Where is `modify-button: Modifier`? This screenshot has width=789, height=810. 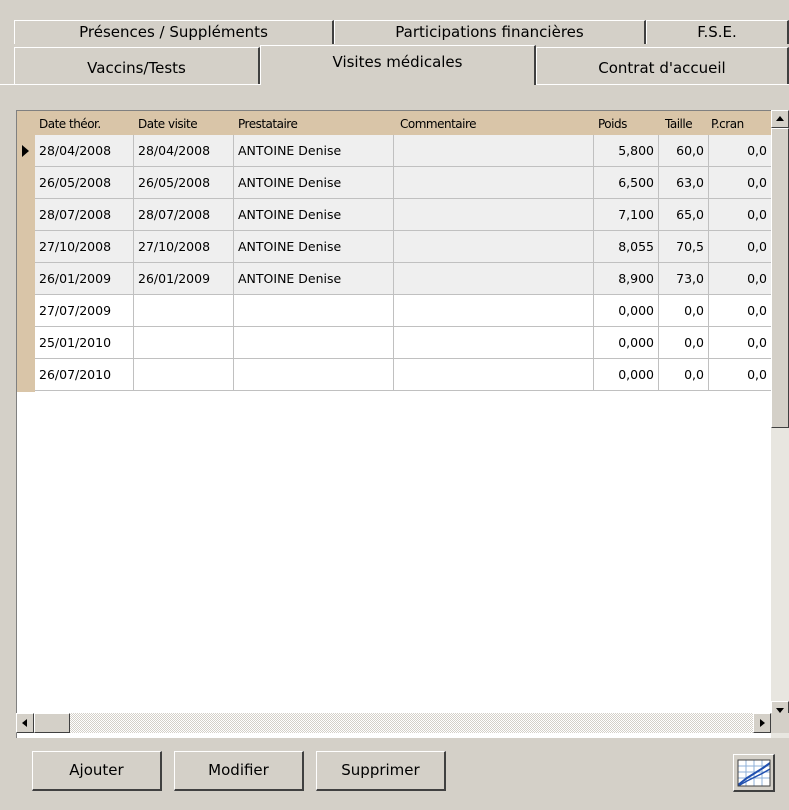
modify-button: Modifier is located at coordinates (239, 771).